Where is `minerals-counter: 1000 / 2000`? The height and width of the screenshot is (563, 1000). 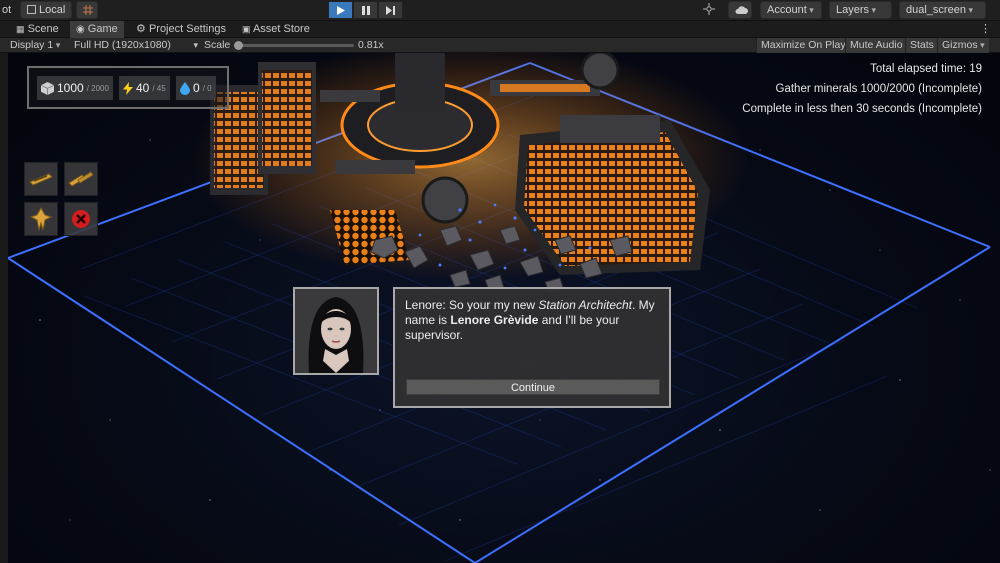
minerals-counter: 1000 / 2000 is located at coordinates (75, 88).